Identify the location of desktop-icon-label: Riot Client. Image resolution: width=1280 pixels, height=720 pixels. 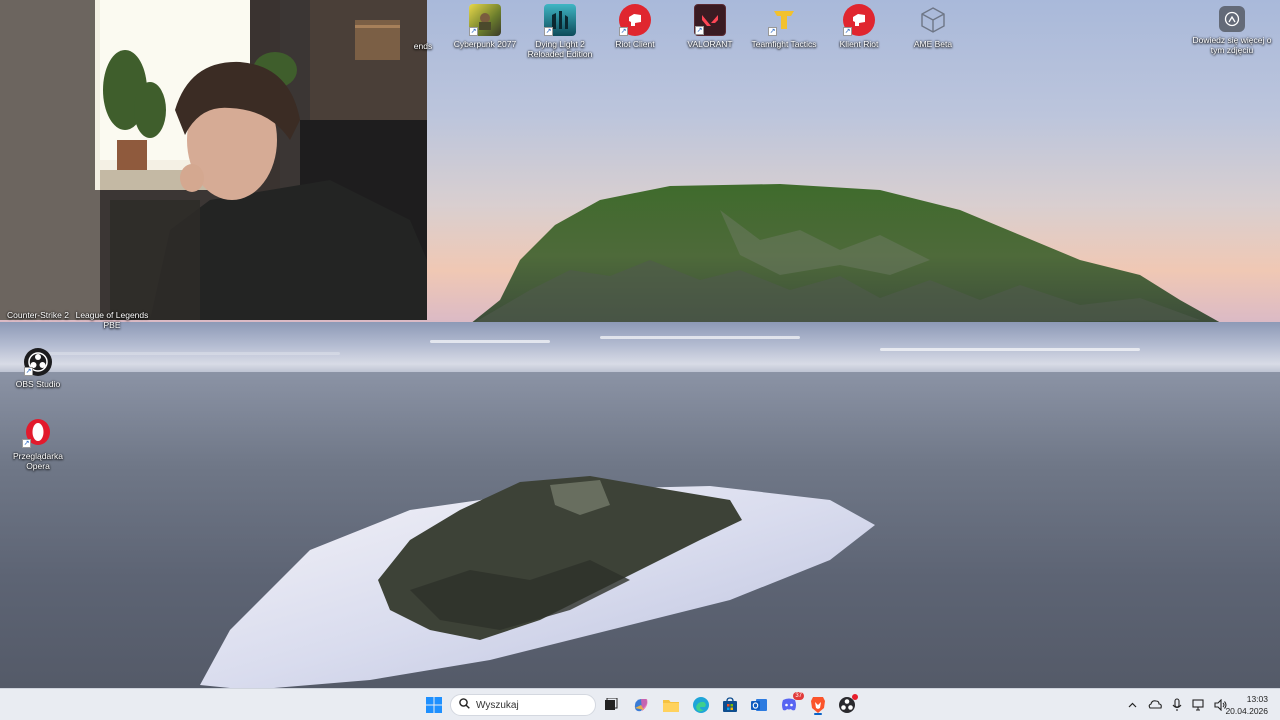
(635, 44).